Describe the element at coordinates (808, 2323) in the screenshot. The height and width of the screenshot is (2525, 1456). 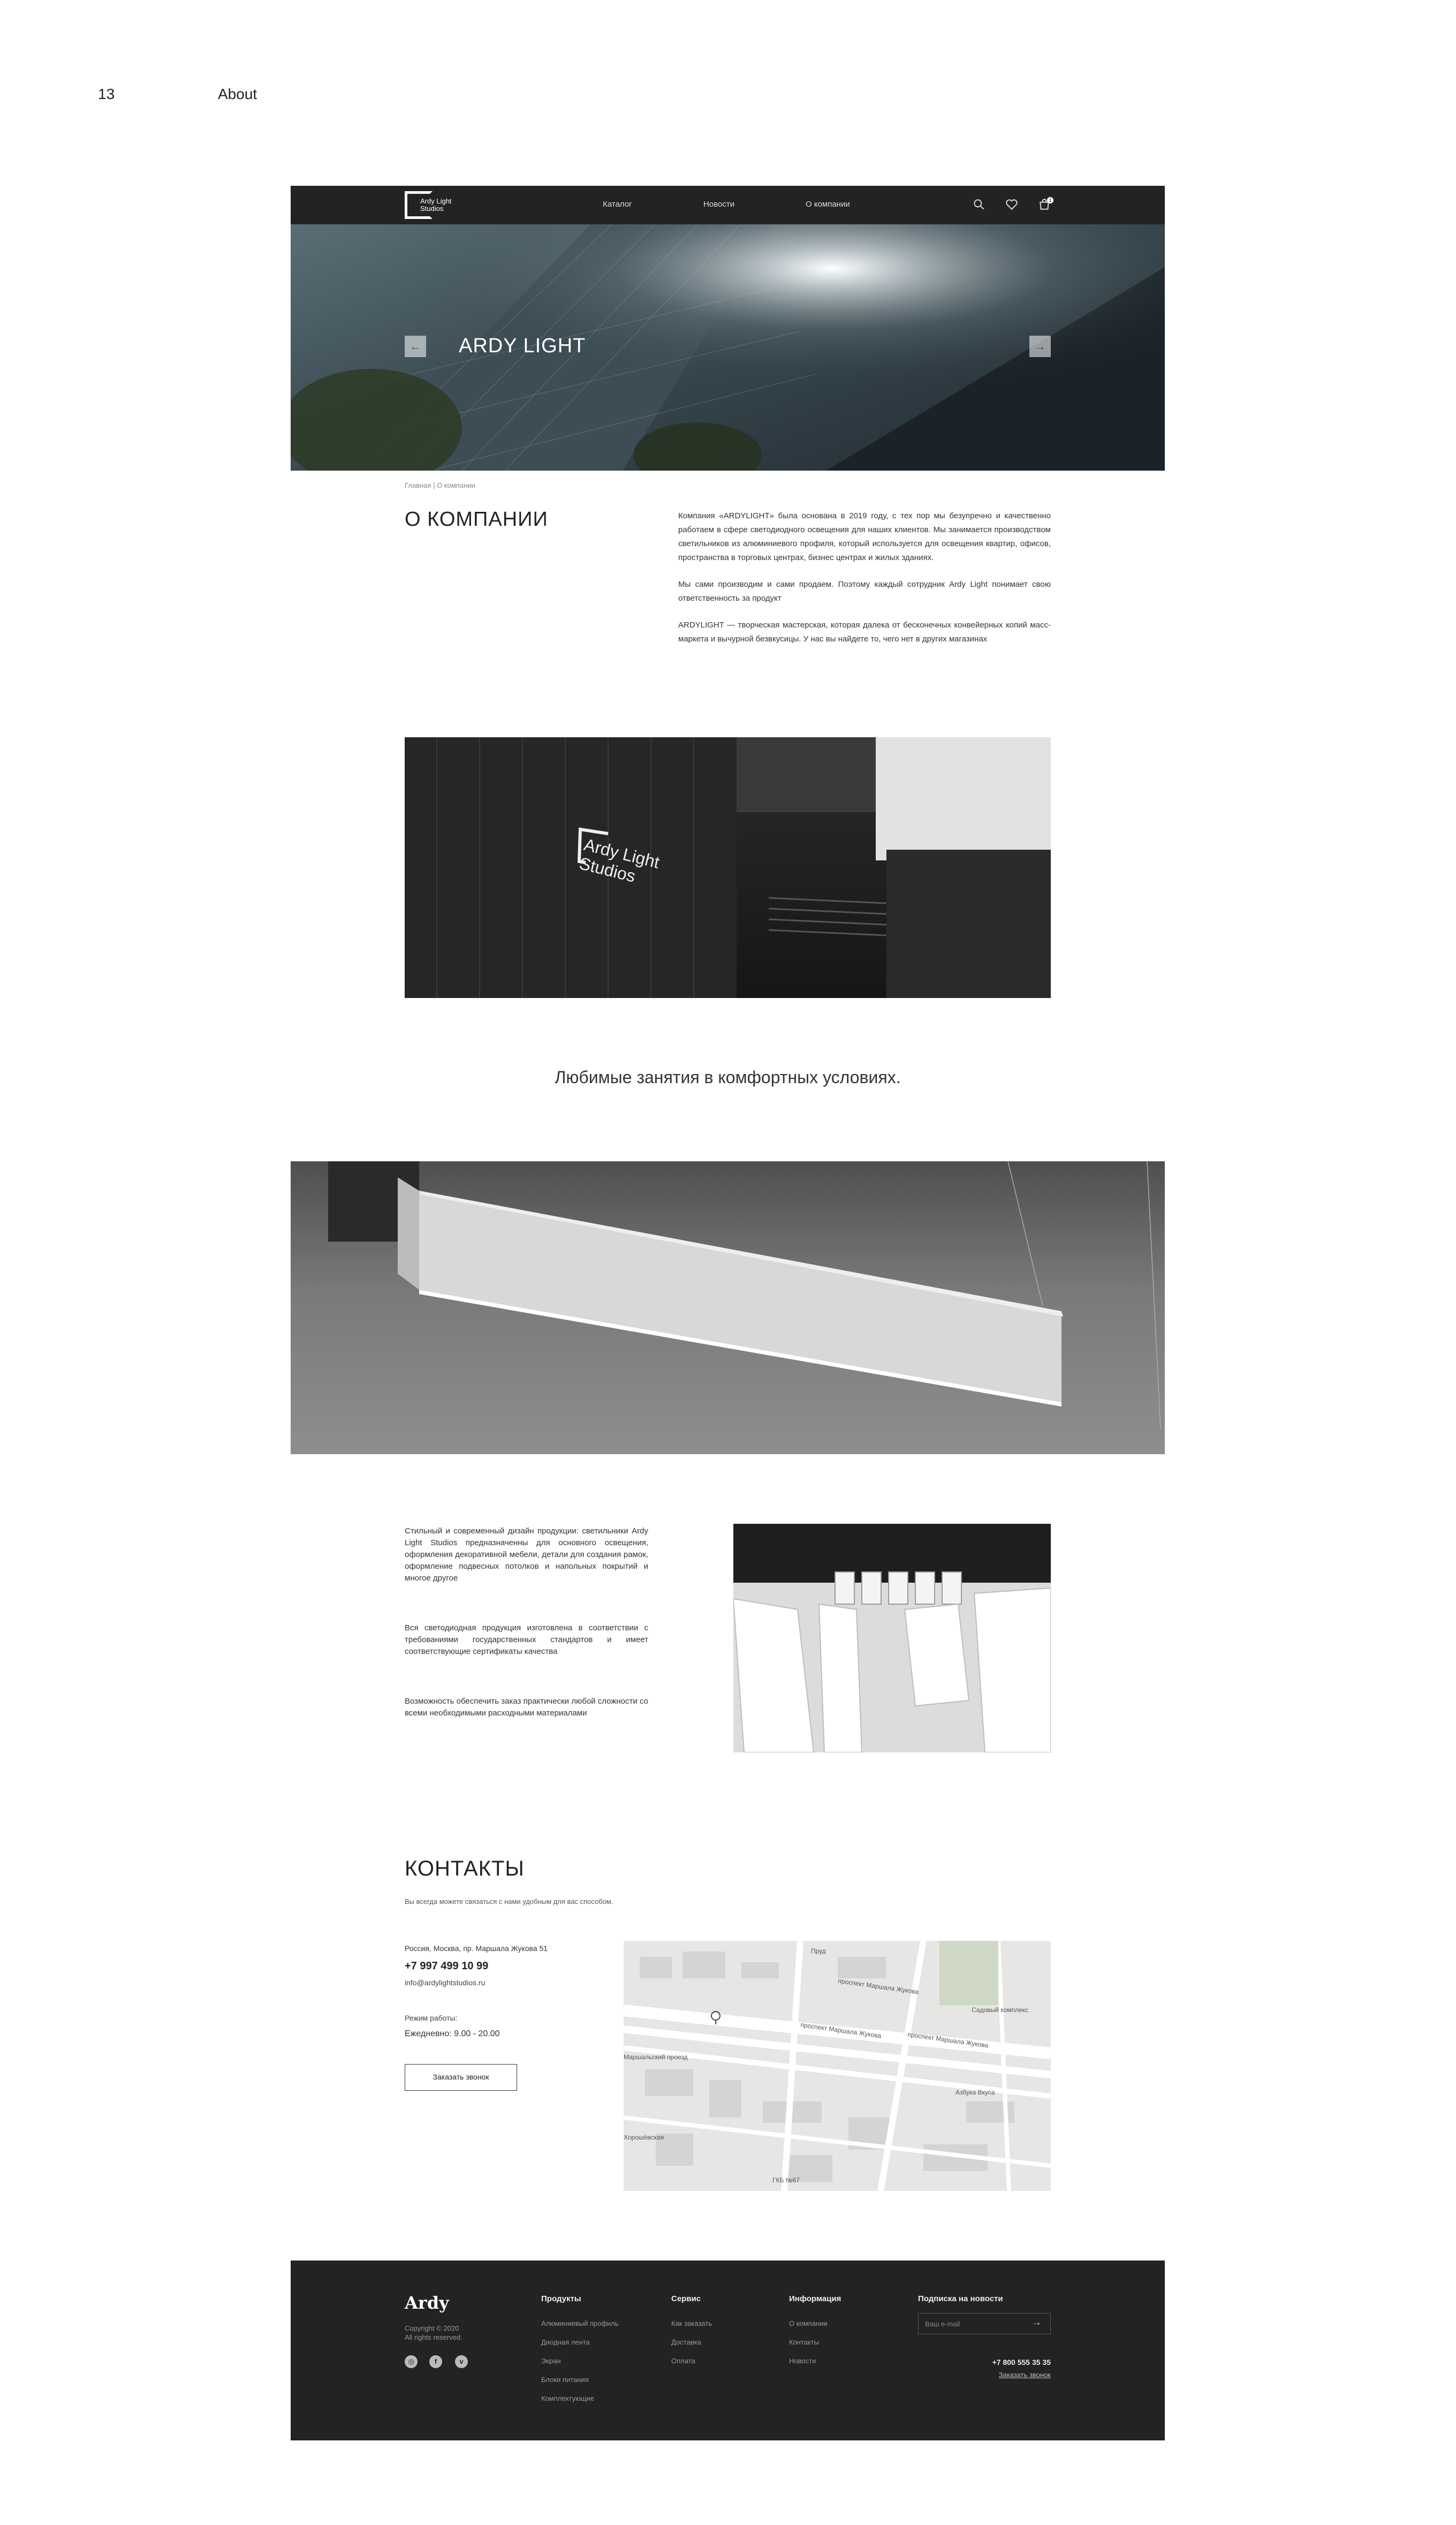
I see `footer-link: О компании` at that location.